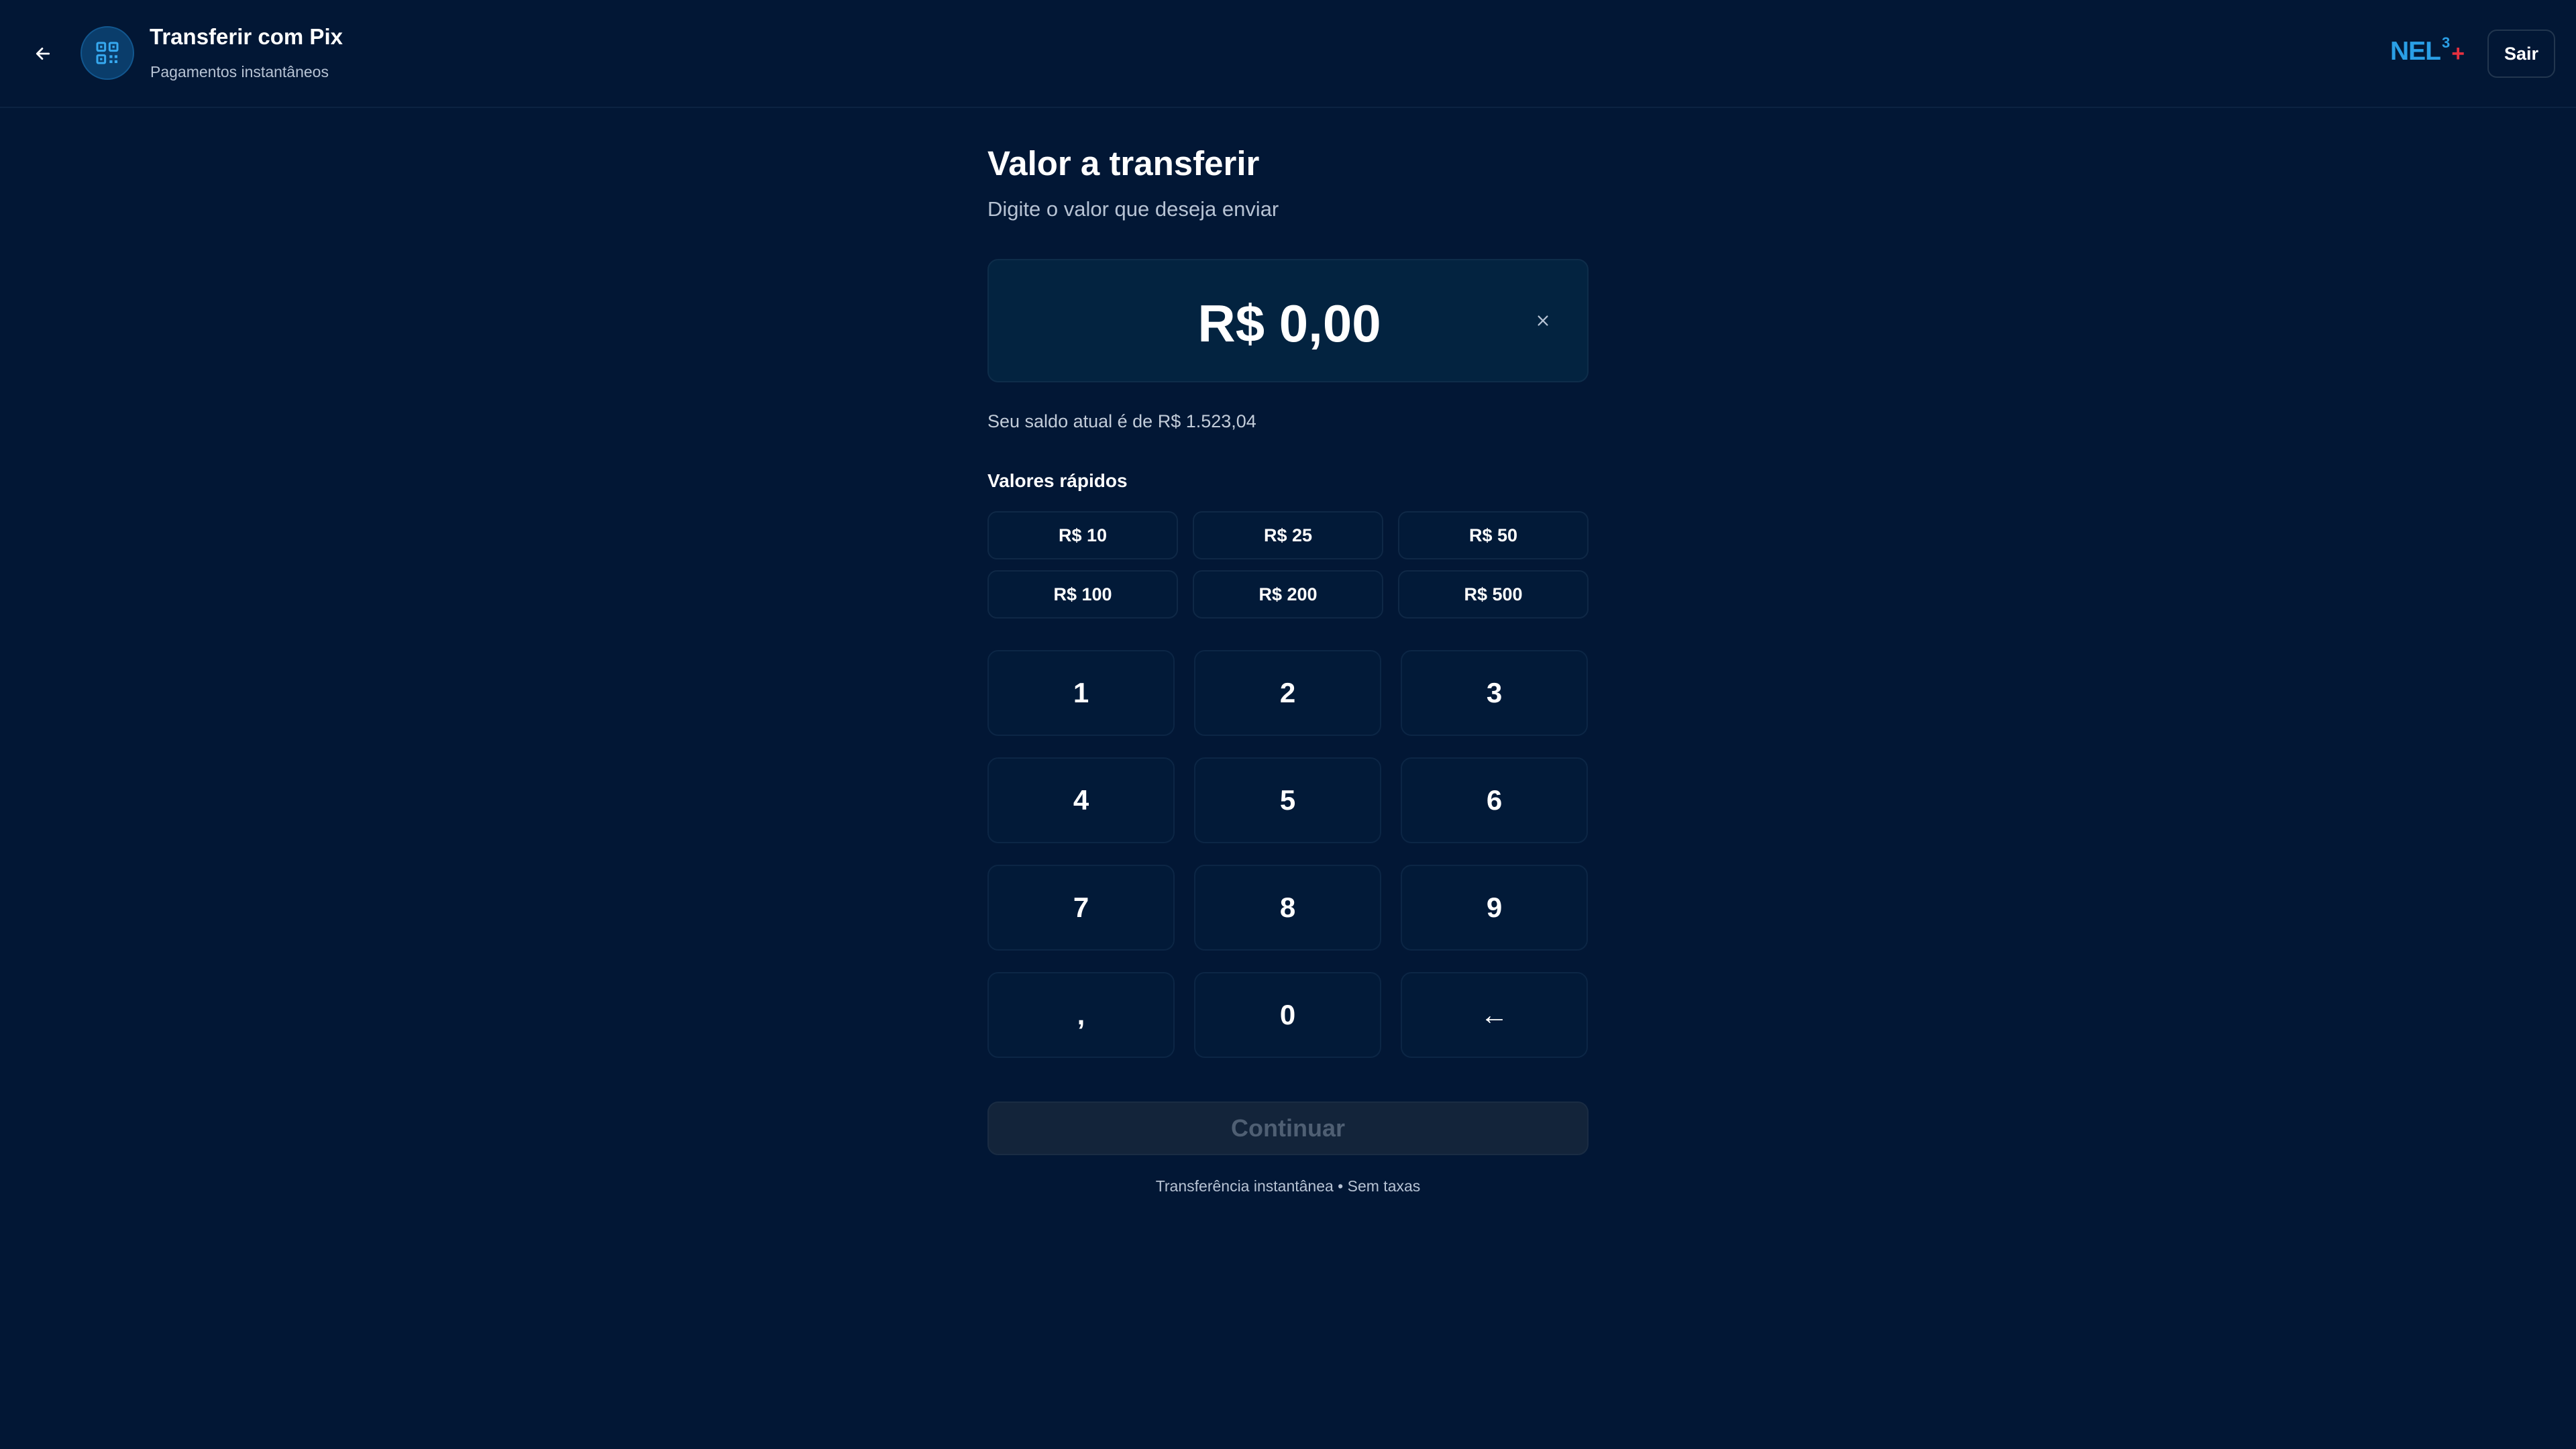 The image size is (2576, 1449). What do you see at coordinates (1494, 693) in the screenshot?
I see `keypad-key-3: 3` at bounding box center [1494, 693].